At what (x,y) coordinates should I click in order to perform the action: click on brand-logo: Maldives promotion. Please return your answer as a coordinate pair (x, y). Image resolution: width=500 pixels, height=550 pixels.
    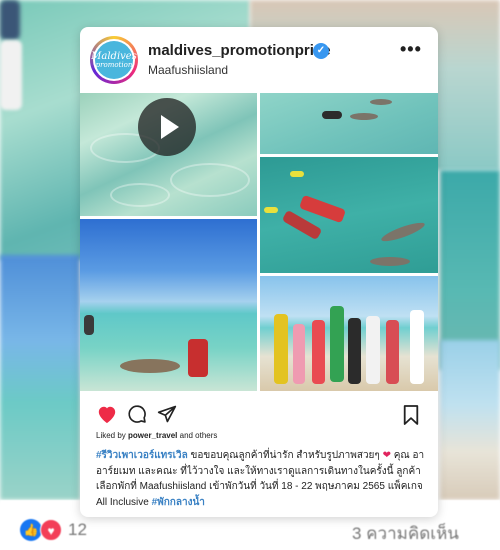
    Looking at the image, I should click on (114, 60).